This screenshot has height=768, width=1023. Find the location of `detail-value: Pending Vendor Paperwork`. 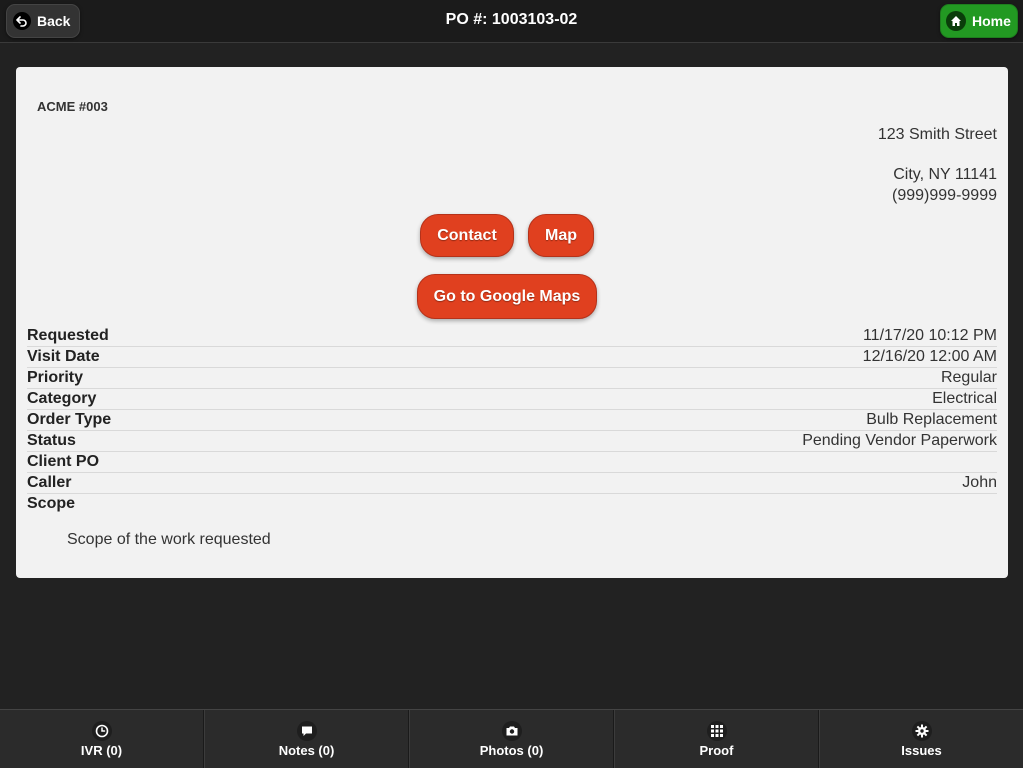

detail-value: Pending Vendor Paperwork is located at coordinates (899, 440).